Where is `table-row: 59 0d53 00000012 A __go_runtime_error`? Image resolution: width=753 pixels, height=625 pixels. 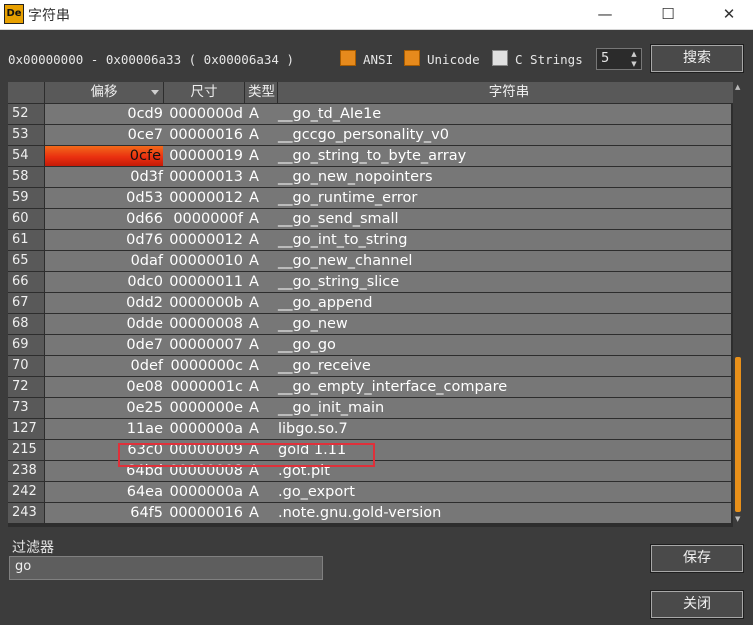
table-row: 59 0d53 00000012 A __go_runtime_error is located at coordinates (374, 198).